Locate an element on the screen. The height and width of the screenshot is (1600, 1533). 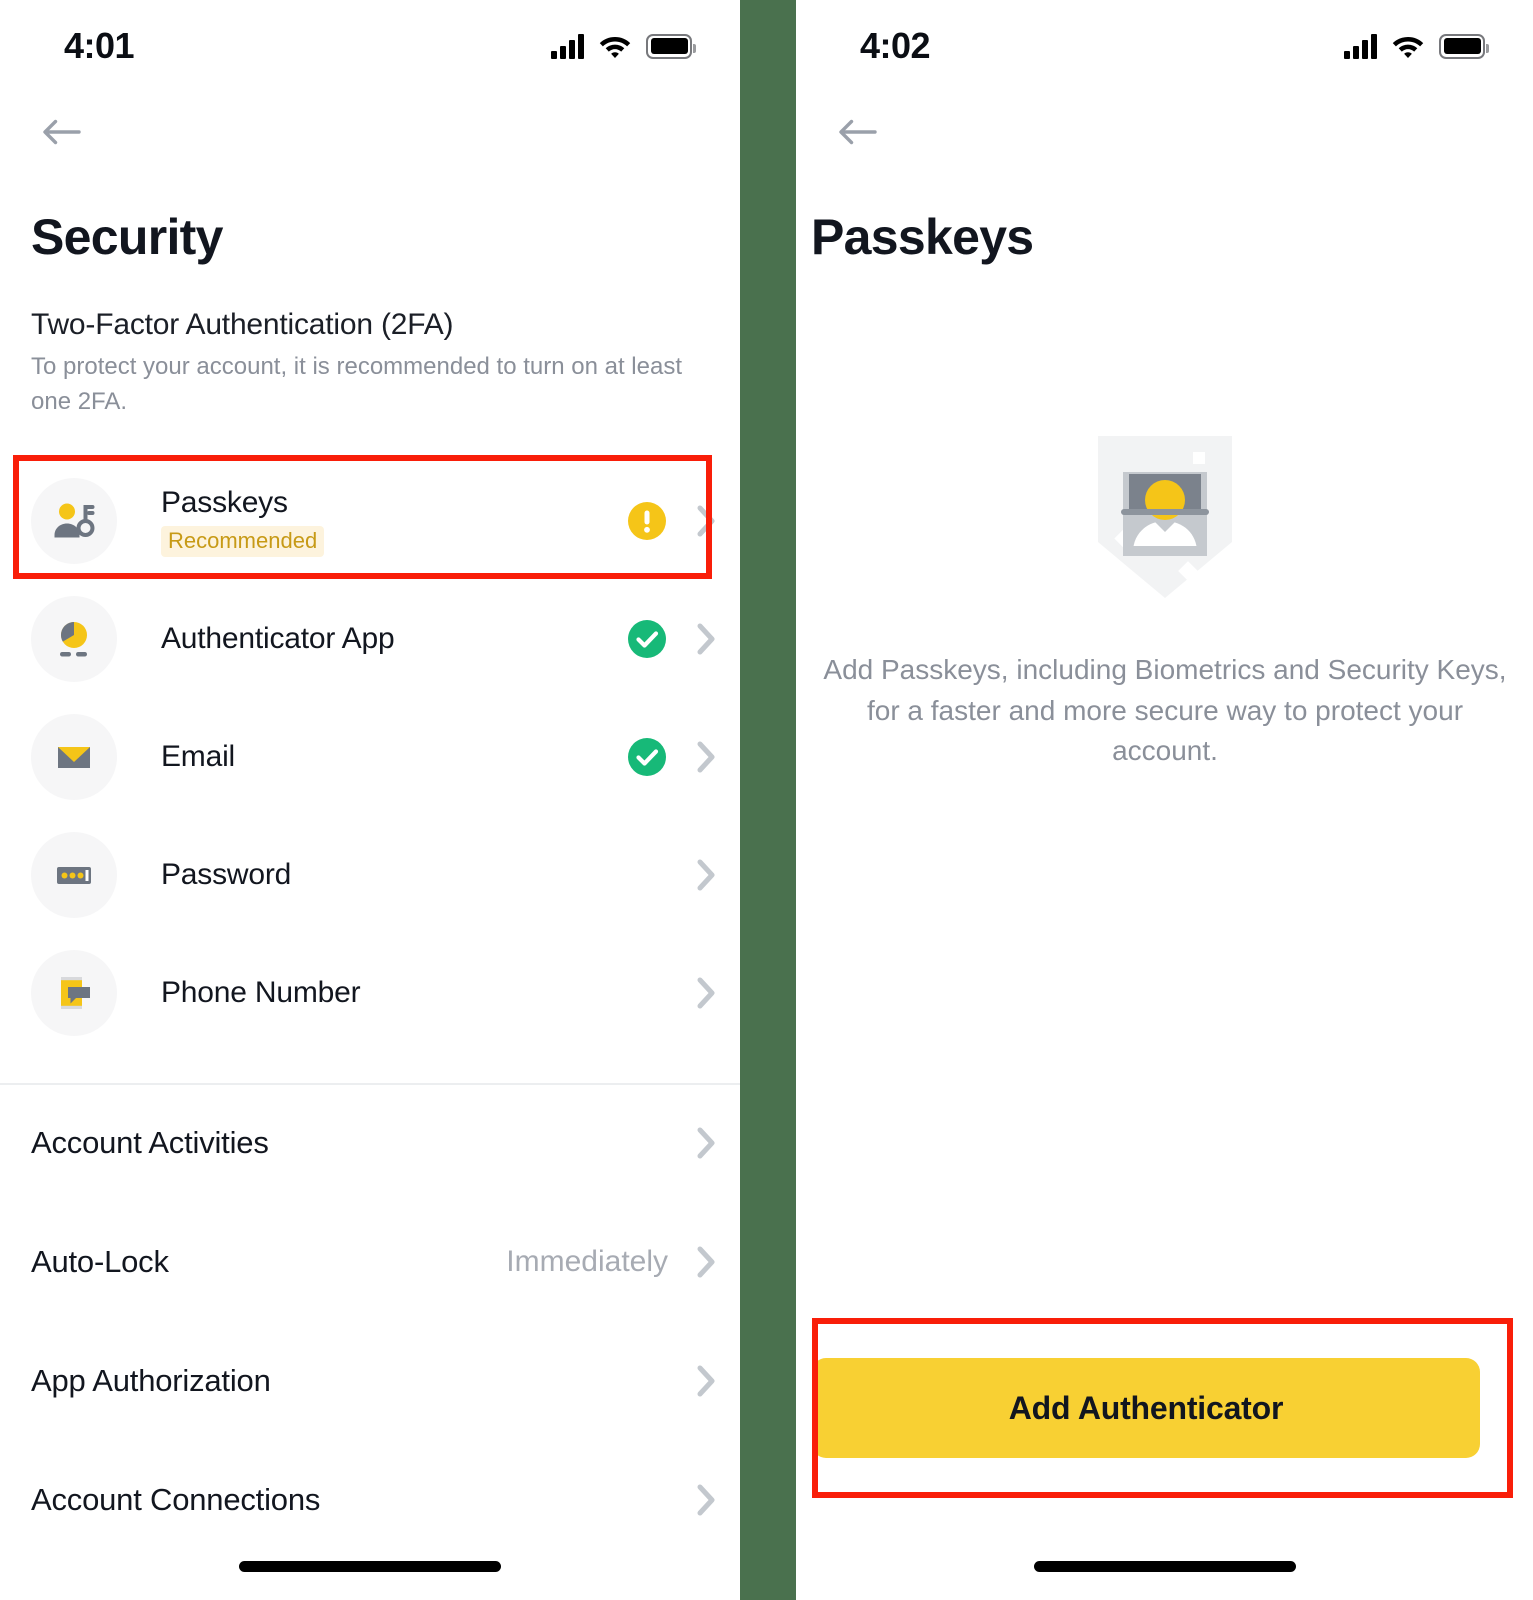
tfa-row-text: Email is located at coordinates (394, 756).